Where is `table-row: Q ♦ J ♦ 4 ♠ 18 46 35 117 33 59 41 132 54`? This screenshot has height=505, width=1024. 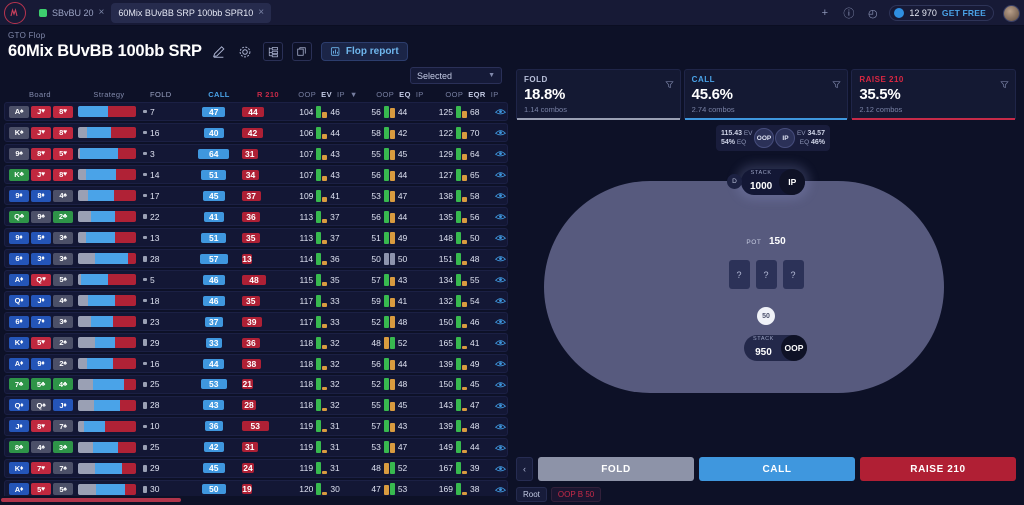
table-row: Q ♦ J ♦ 4 ♠ 18 46 35 117 33 59 41 132 54 is located at coordinates (256, 300).